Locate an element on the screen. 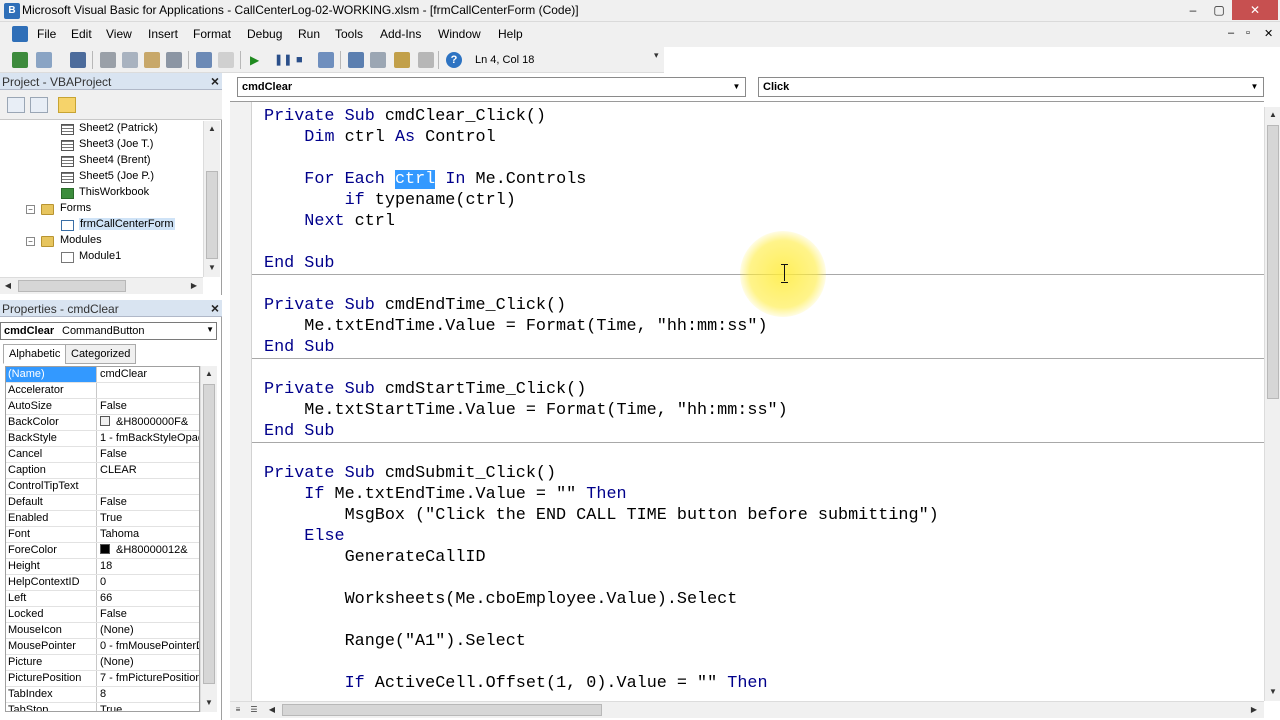  tree-item-sheet4: Sheet4 (Brent) is located at coordinates (115, 160).